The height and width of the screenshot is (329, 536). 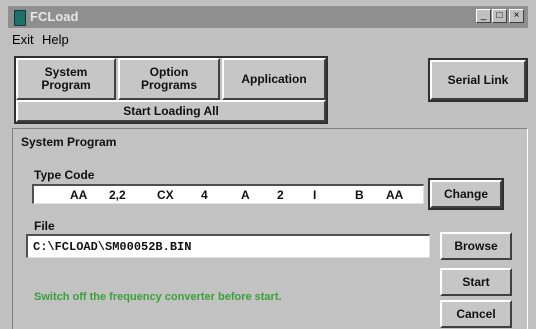 I want to click on type-code-part: I, so click(x=315, y=195).